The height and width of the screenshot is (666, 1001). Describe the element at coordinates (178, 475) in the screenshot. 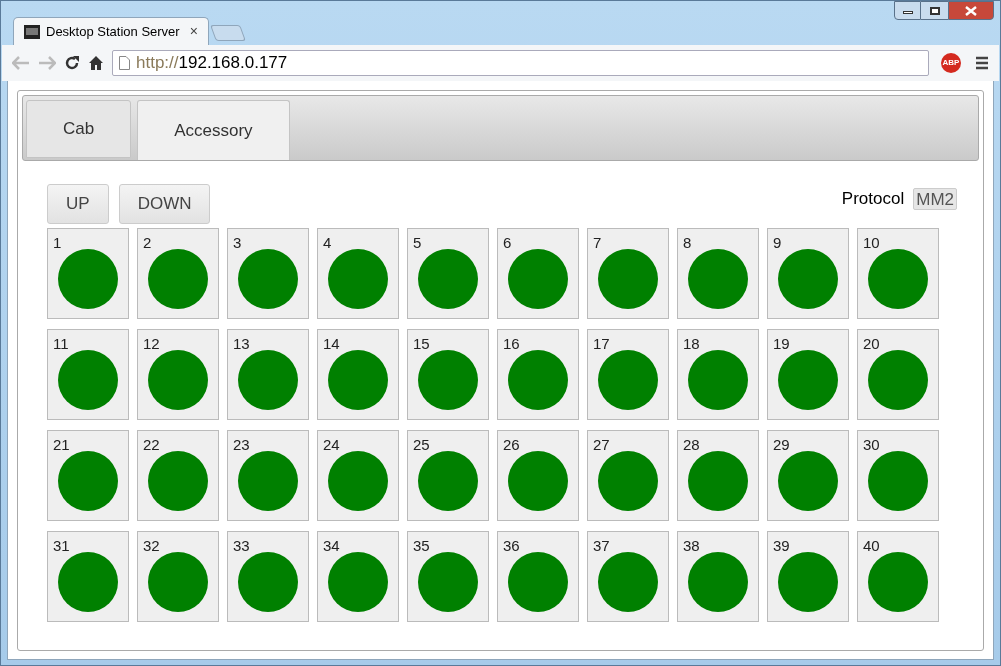

I see `accessory-tile: 22` at that location.